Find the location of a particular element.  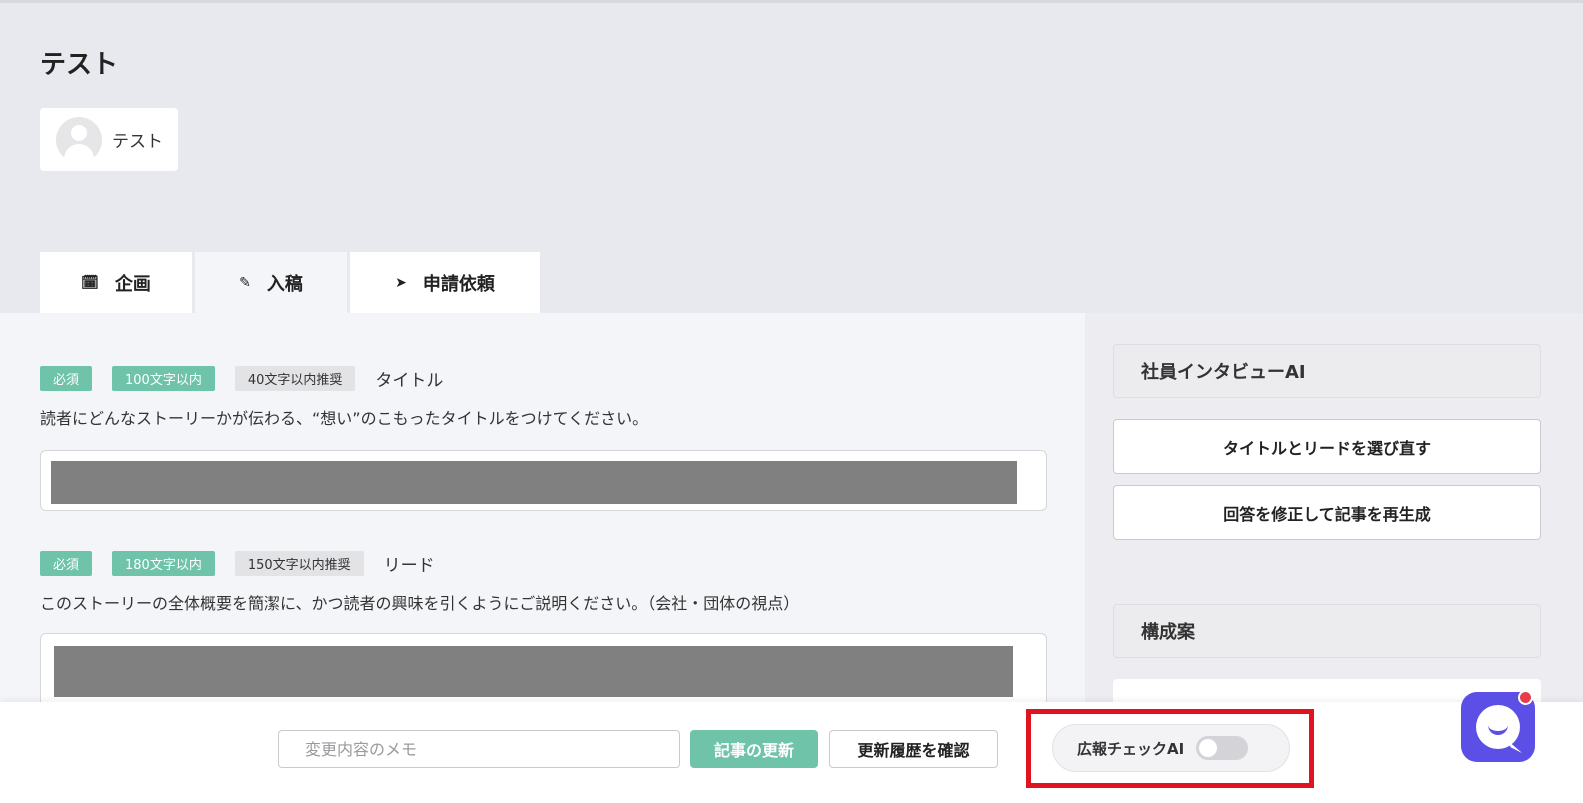

title-field-description: 読者にどんなストーリーかが伝わる、“想い”のこもったタイトルをつけてください。 is located at coordinates (344, 418).